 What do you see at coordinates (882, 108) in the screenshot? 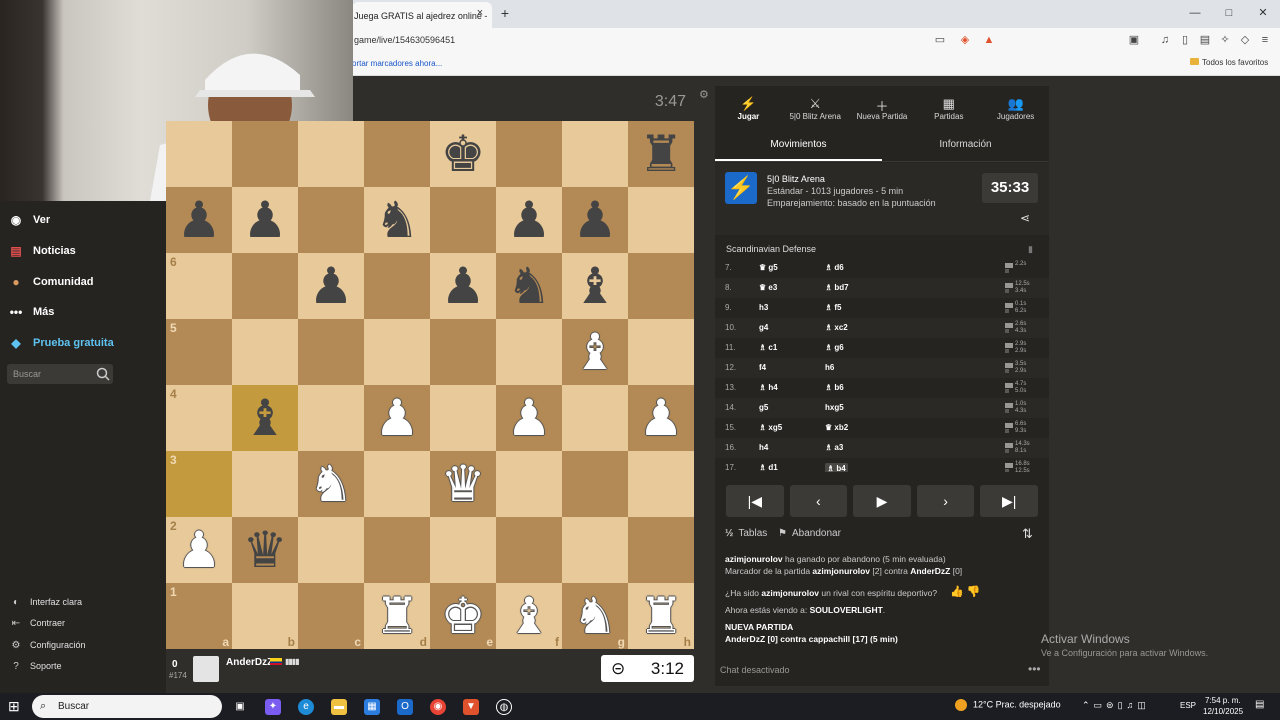
I see `tab-nueva-partida: ＋ Nueva Partida` at bounding box center [882, 108].